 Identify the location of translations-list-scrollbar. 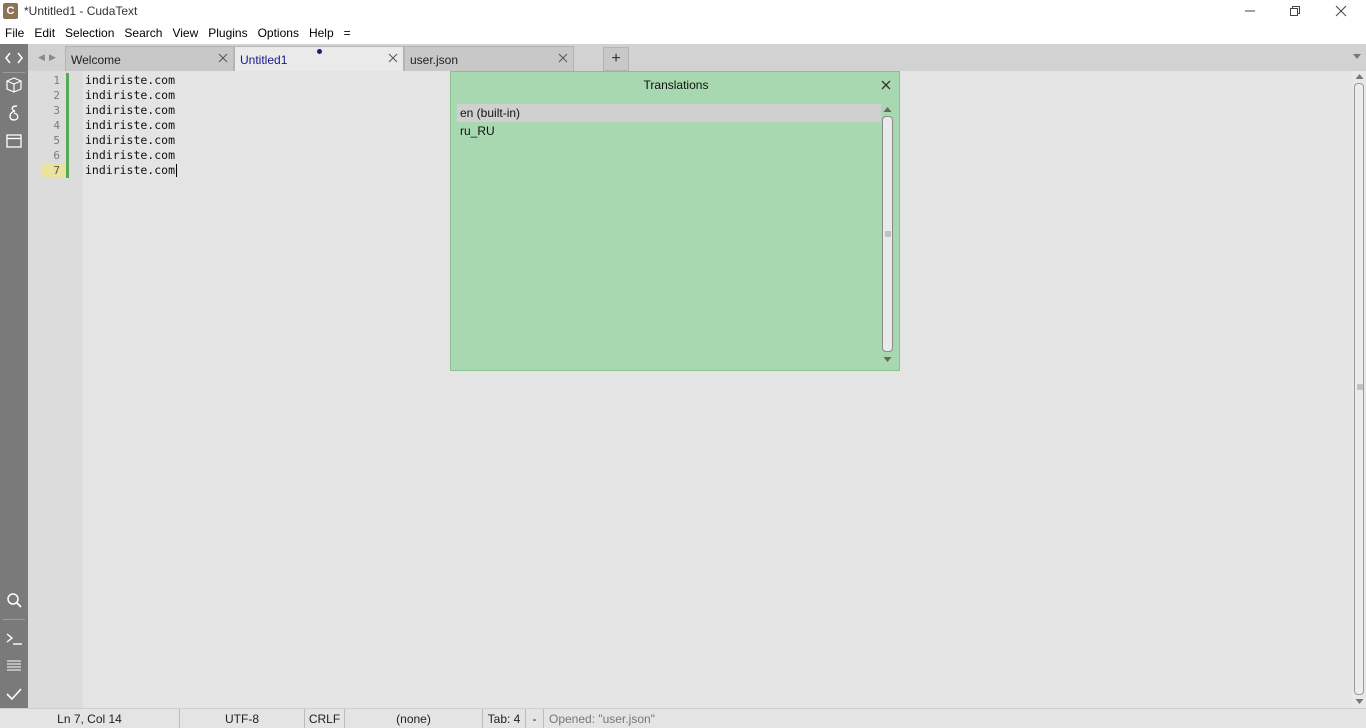
(888, 235).